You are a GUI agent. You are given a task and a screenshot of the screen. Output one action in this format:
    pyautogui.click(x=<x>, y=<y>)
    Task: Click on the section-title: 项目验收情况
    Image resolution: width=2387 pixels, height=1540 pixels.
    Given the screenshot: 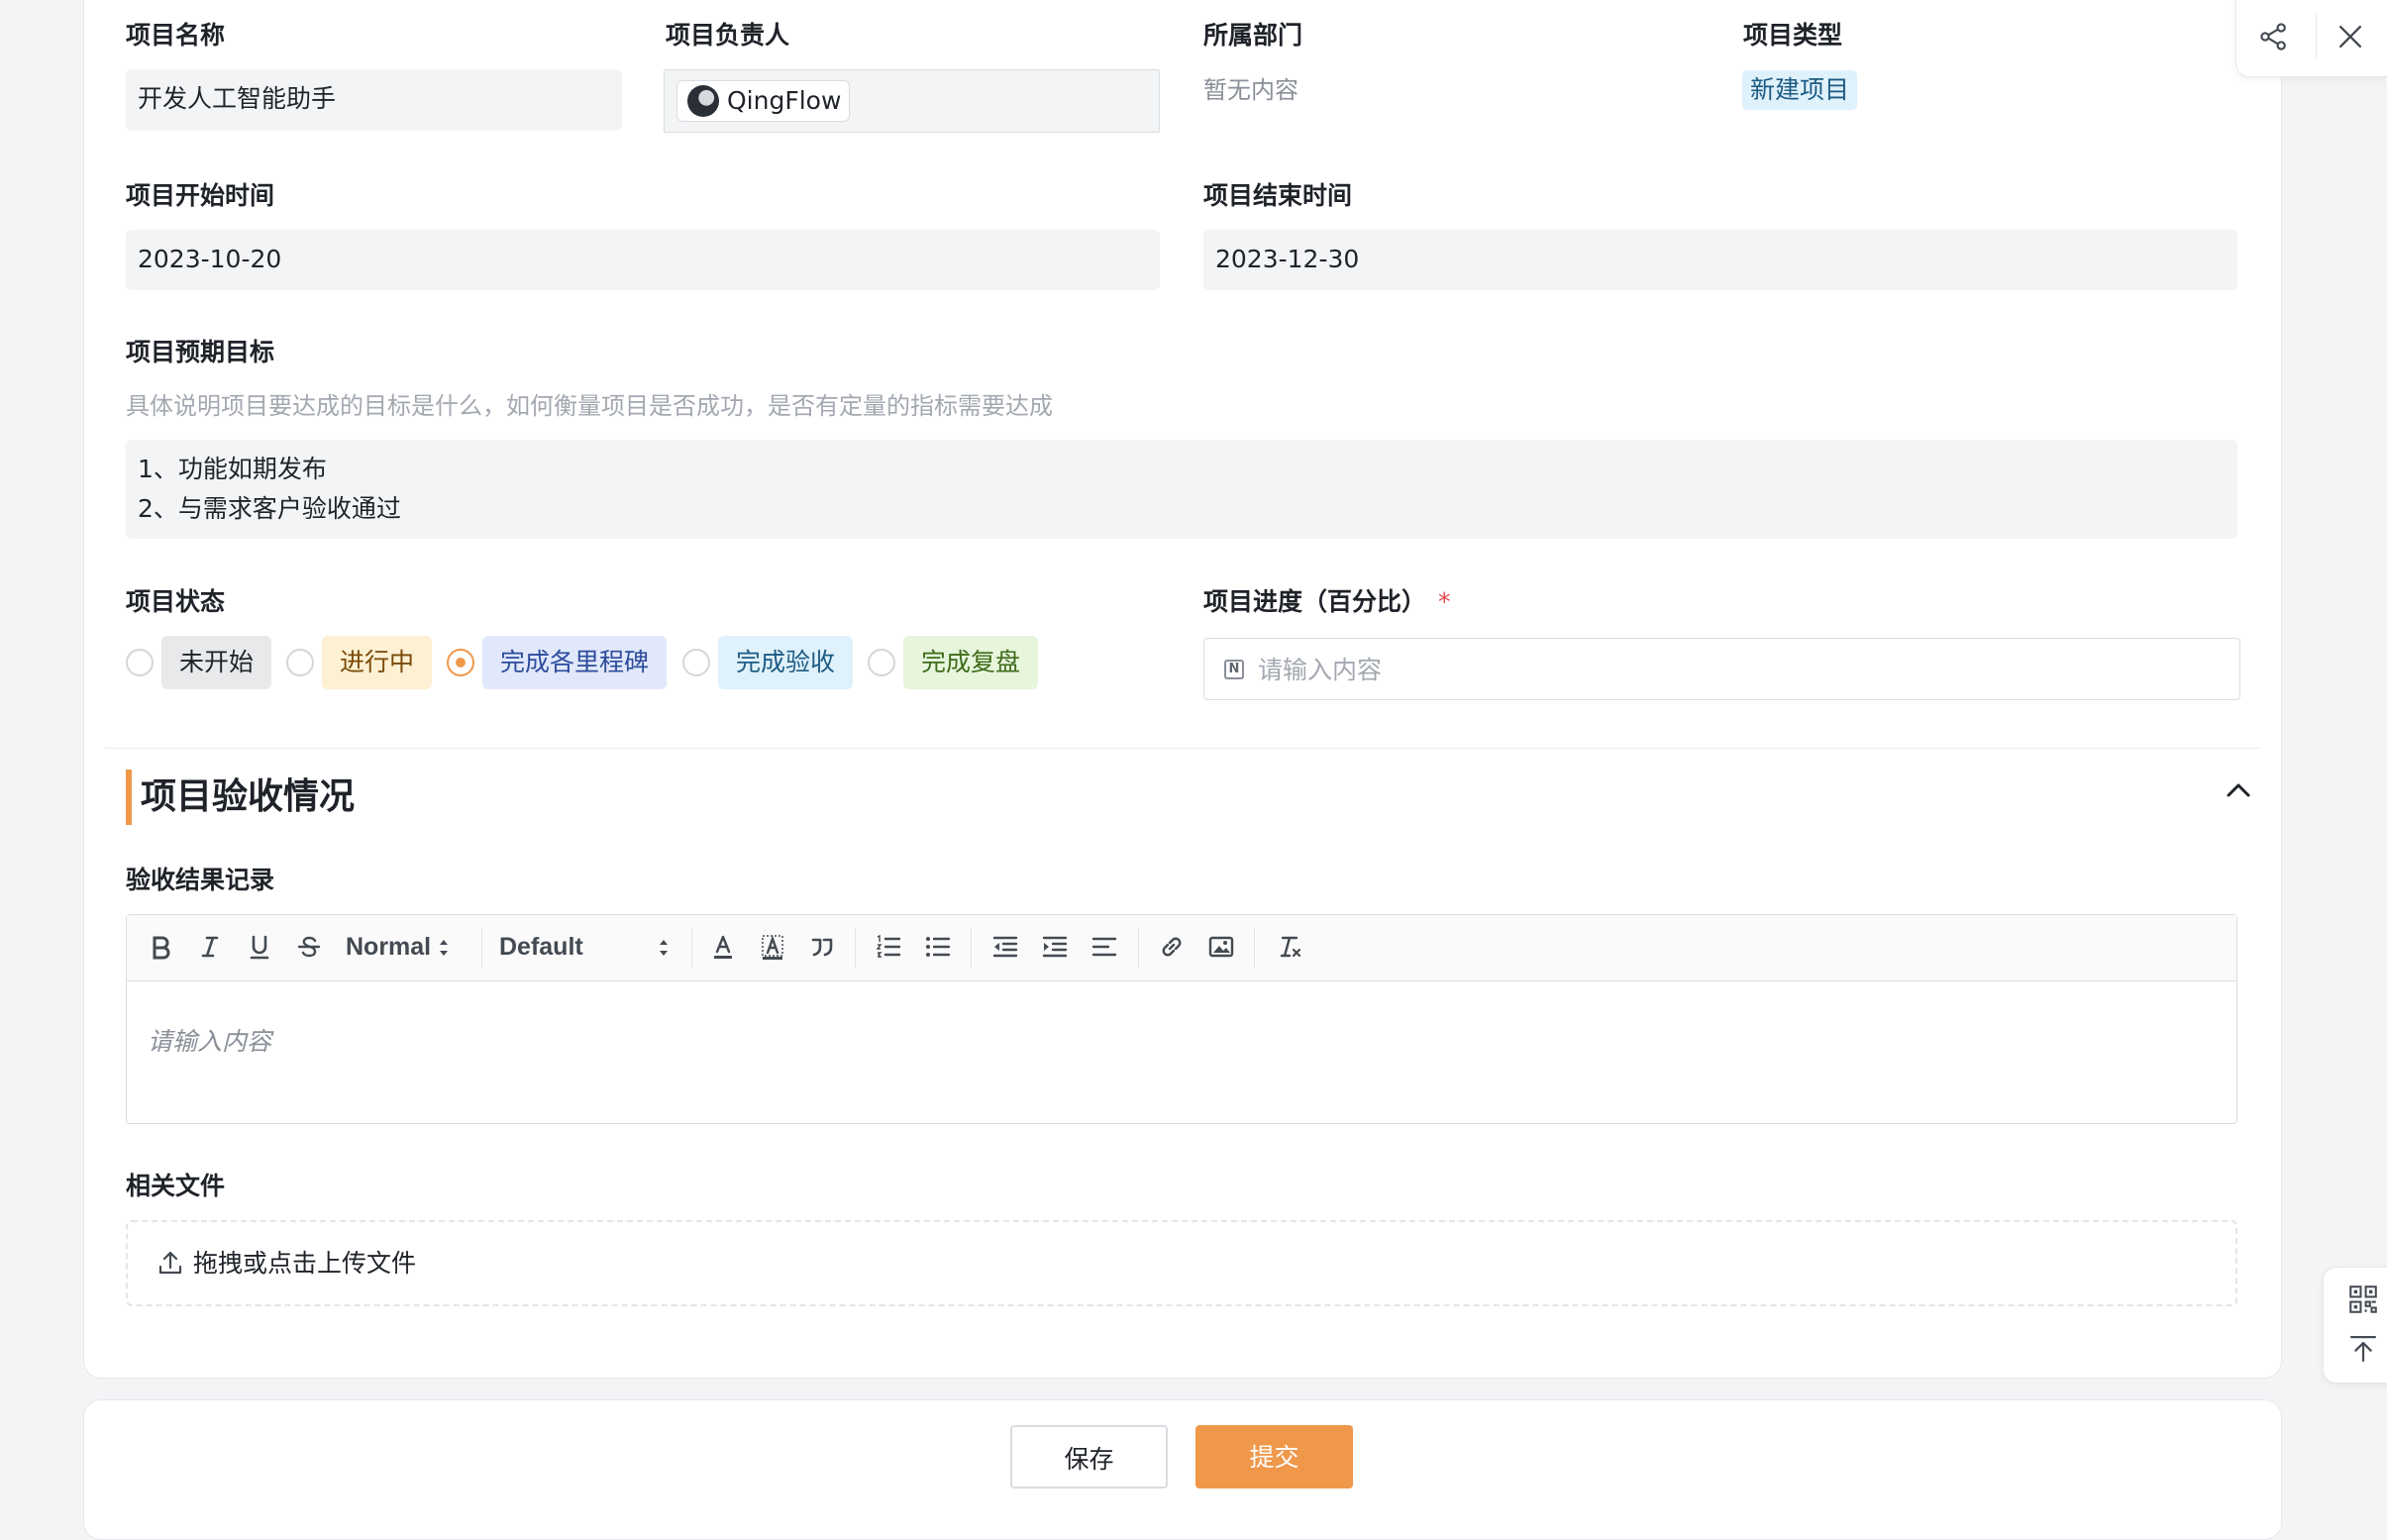 What is the action you would take?
    pyautogui.click(x=248, y=796)
    